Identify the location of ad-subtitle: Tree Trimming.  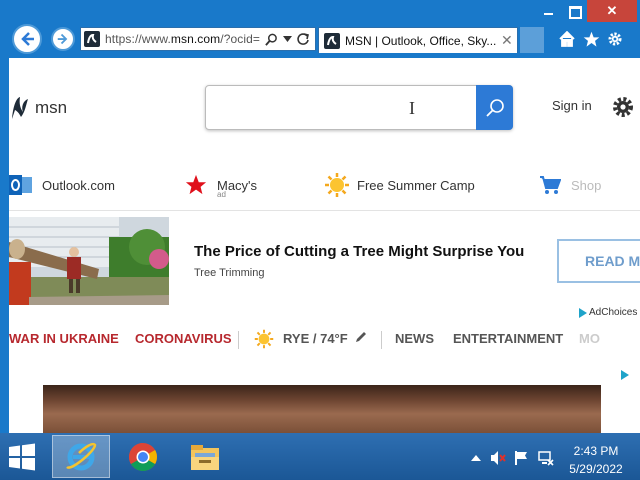
(229, 273).